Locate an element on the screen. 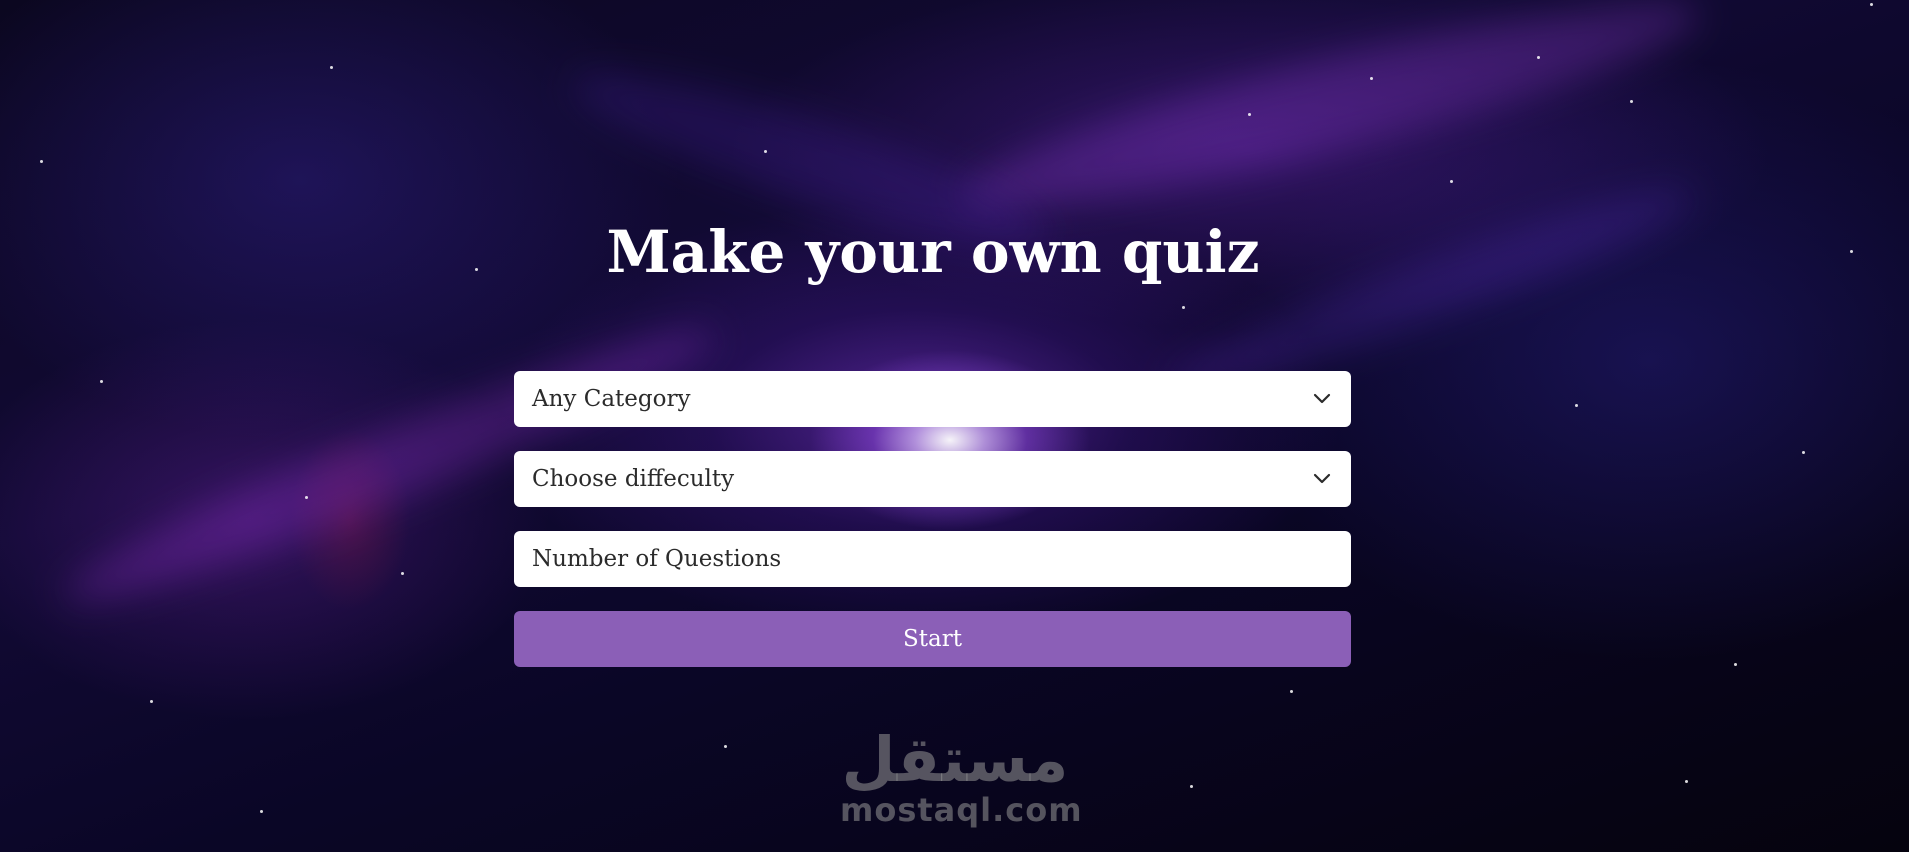  questions-field is located at coordinates (932, 559).